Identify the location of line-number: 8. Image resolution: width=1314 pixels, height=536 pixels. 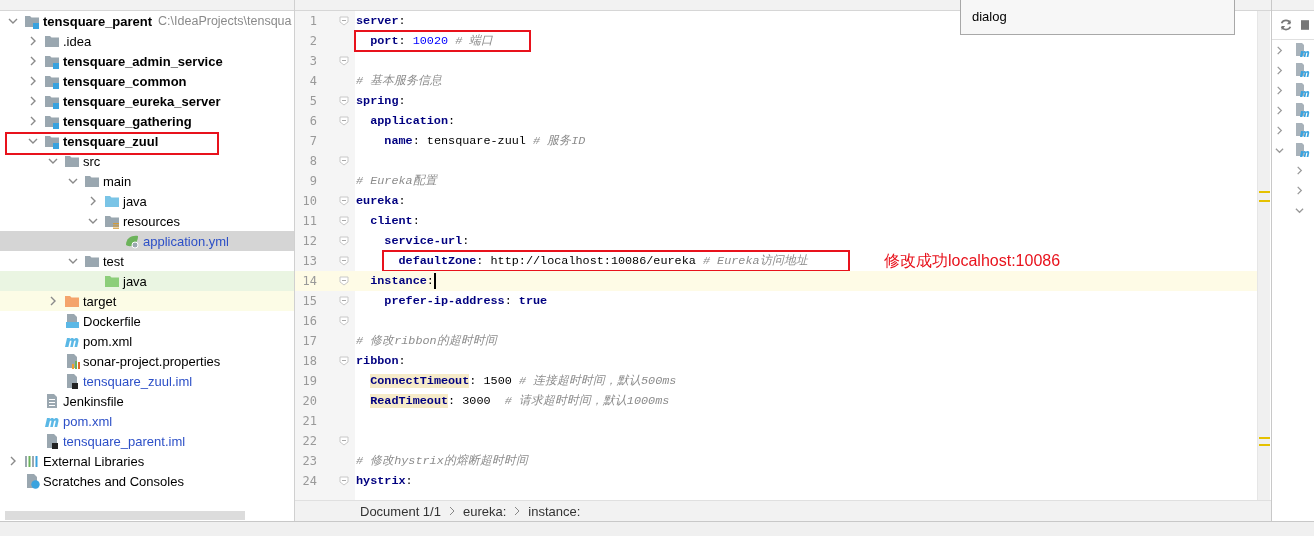
(312, 161).